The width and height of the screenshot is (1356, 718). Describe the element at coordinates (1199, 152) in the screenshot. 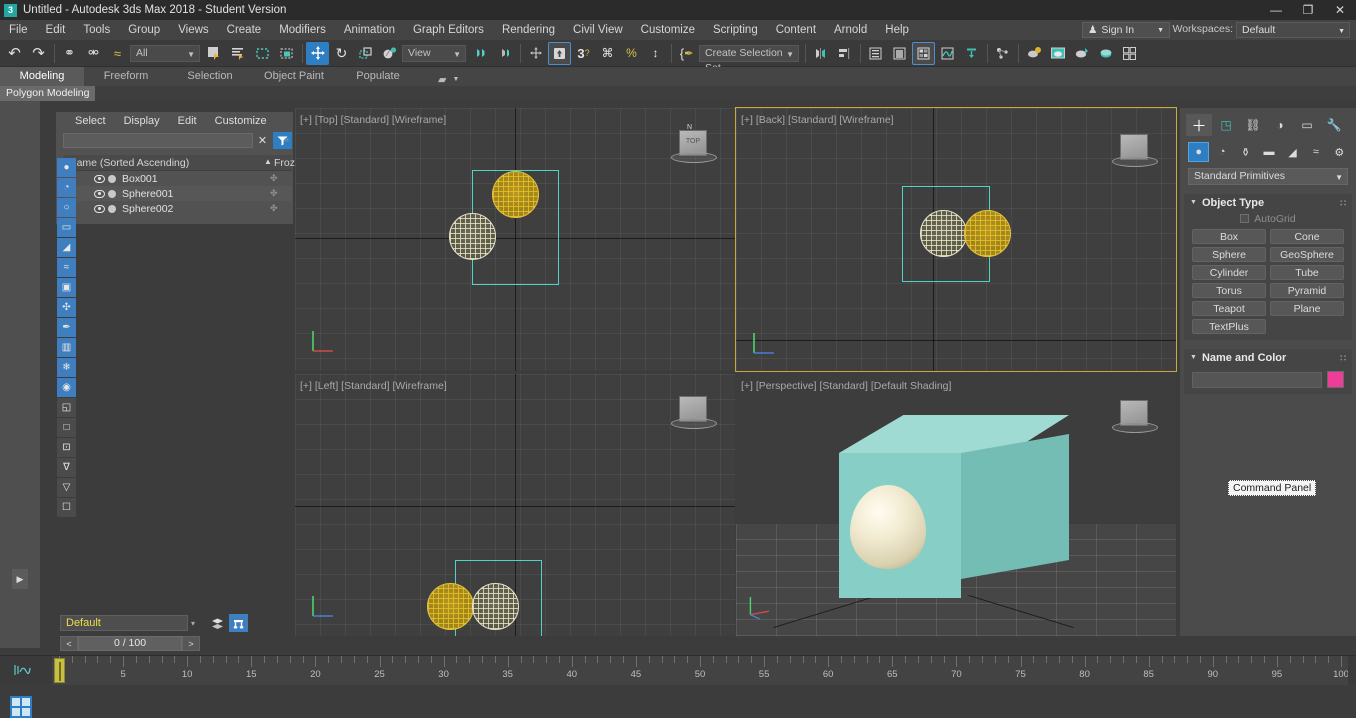

I see `geometry-button: ●` at that location.